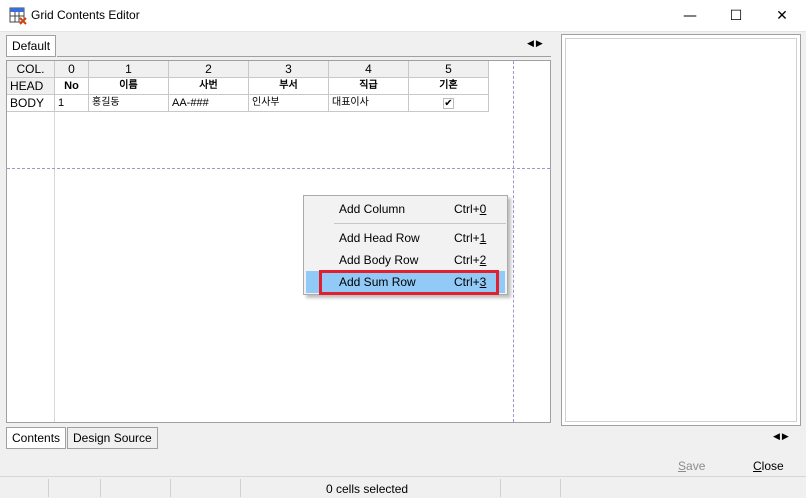  I want to click on menu-item-add-body-row: Add Body Row Ctrl+2, so click(405, 260).